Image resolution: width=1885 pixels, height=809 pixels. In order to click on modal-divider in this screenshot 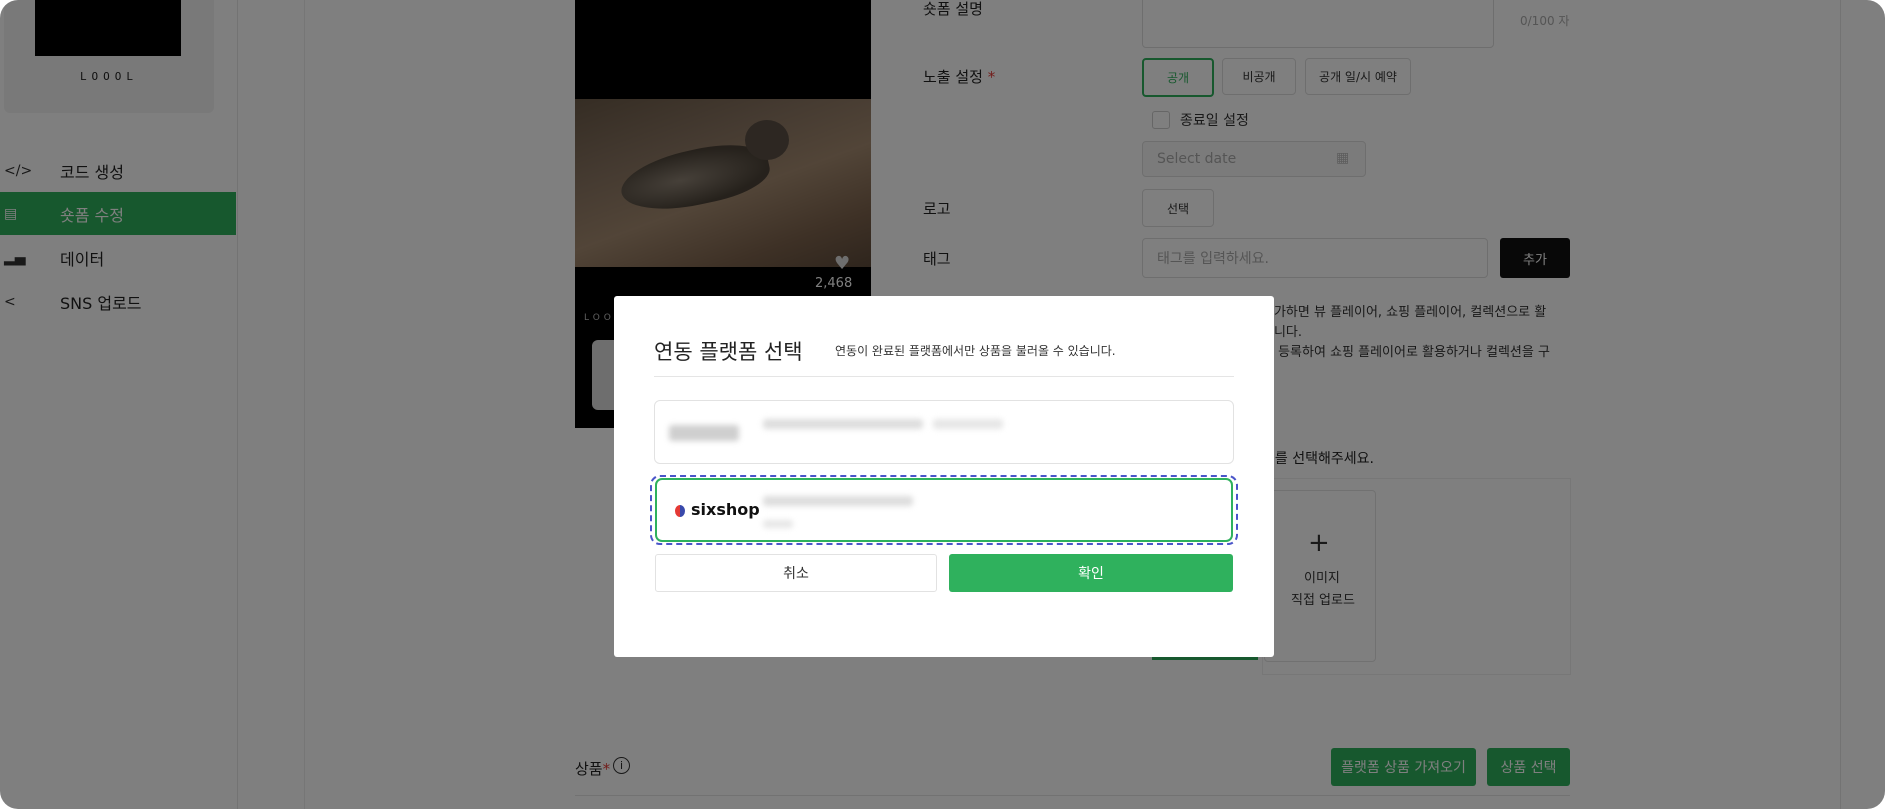, I will do `click(944, 376)`.